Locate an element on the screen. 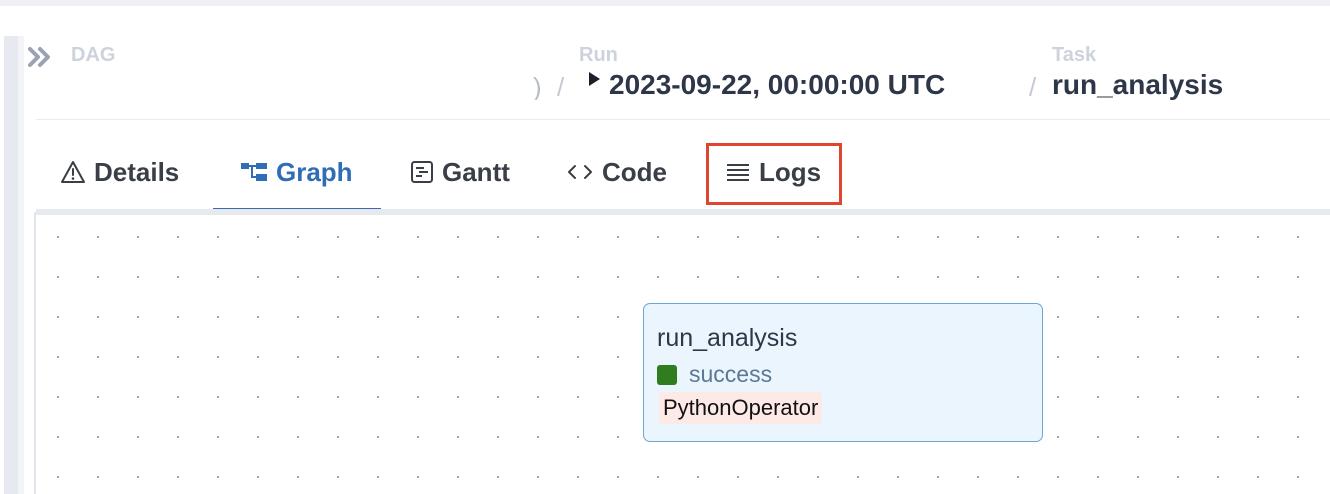 This screenshot has height=494, width=1330. tab-code: Code is located at coordinates (616, 172).